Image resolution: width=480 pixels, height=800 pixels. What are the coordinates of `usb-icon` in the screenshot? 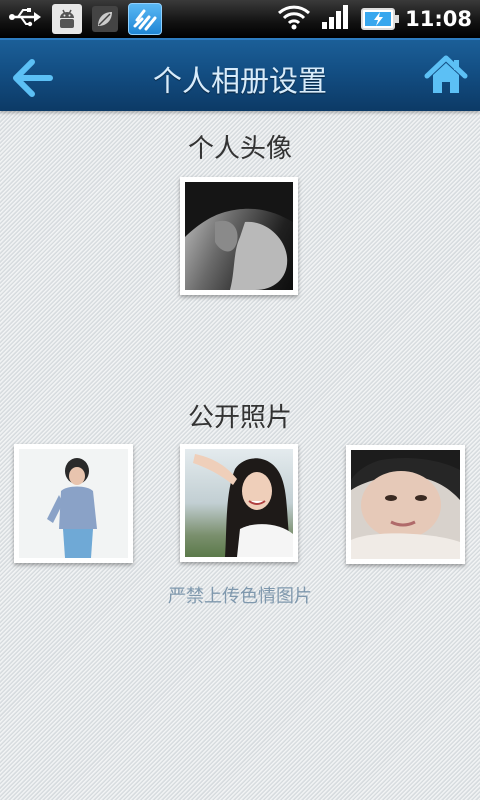 It's located at (25, 19).